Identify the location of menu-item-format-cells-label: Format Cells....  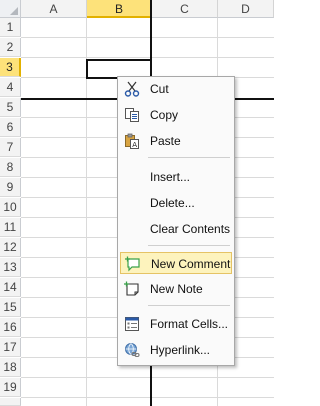
(189, 324).